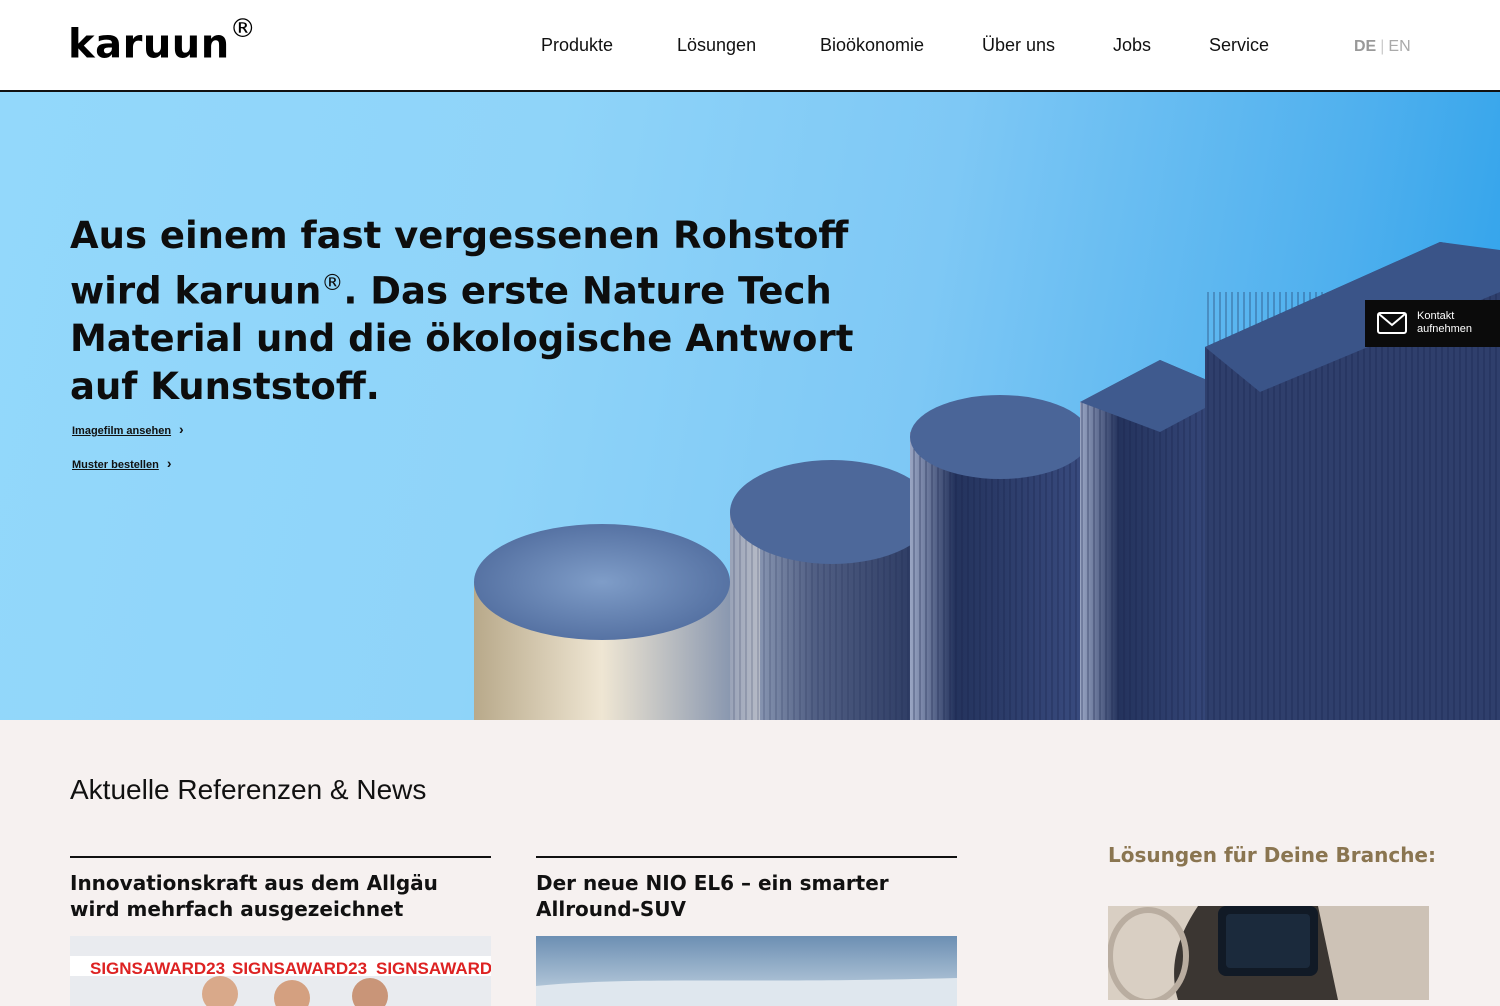 The height and width of the screenshot is (1006, 1500). I want to click on news-card-image, so click(746, 971).